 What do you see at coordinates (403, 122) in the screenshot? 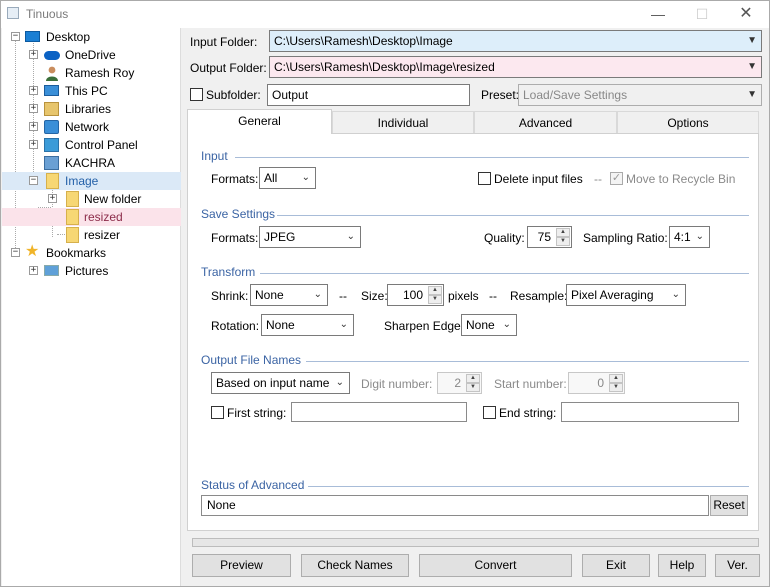
I see `tab-individual: Individual` at bounding box center [403, 122].